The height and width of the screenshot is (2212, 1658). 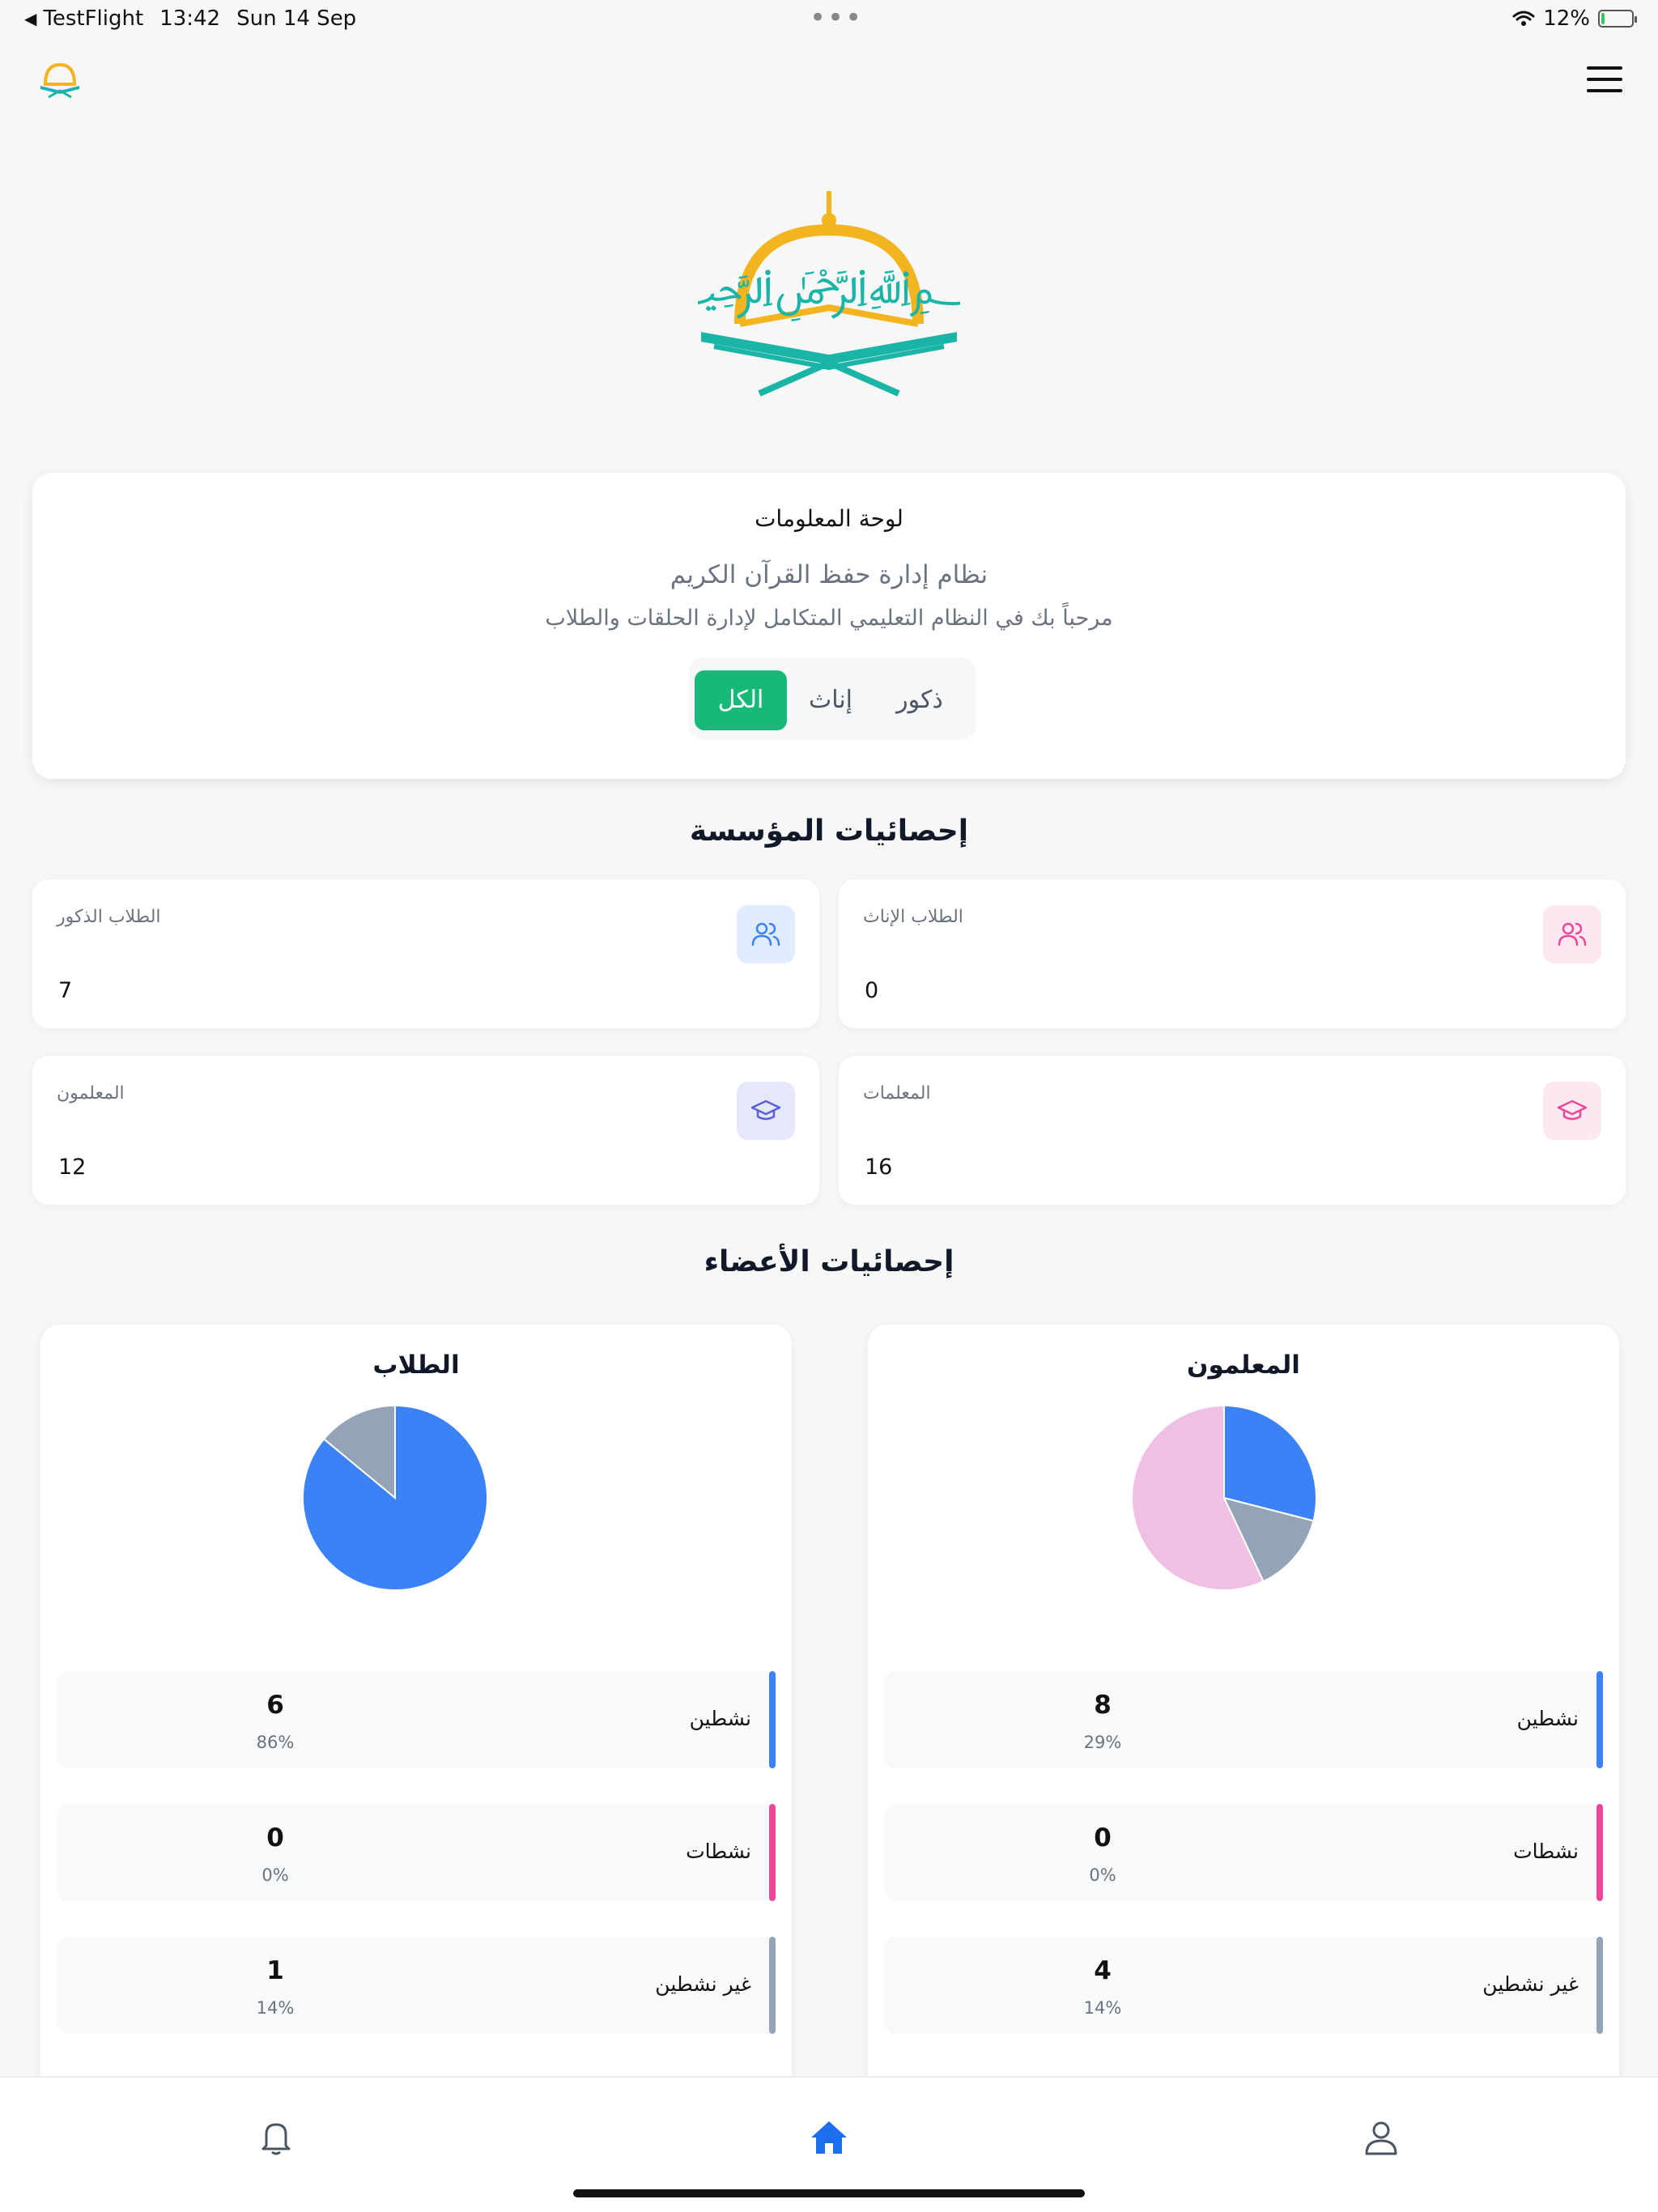 I want to click on battery-fill, so click(x=1603, y=19).